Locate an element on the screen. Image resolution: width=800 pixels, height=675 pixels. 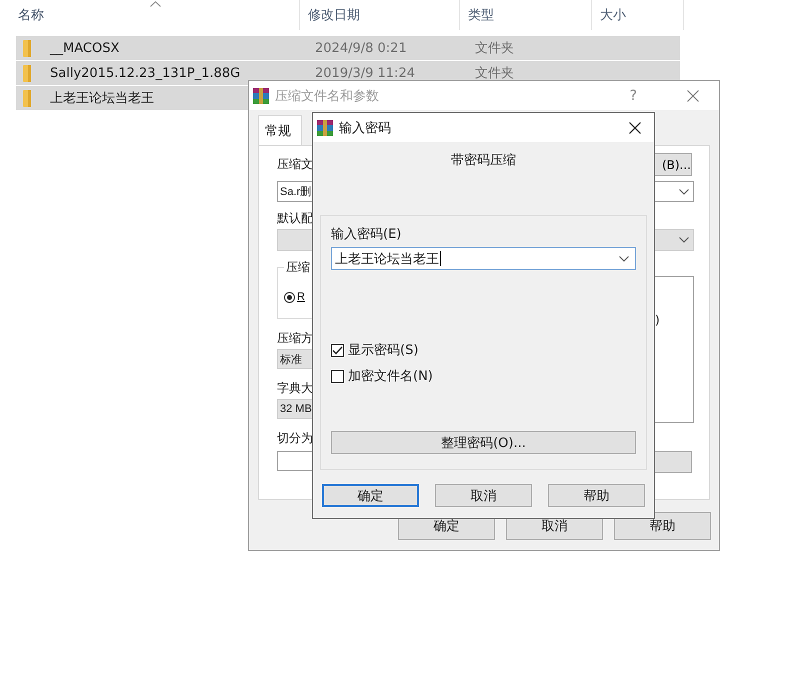
file-name: Sally2015.12.23_131P_1.88G is located at coordinates (145, 73).